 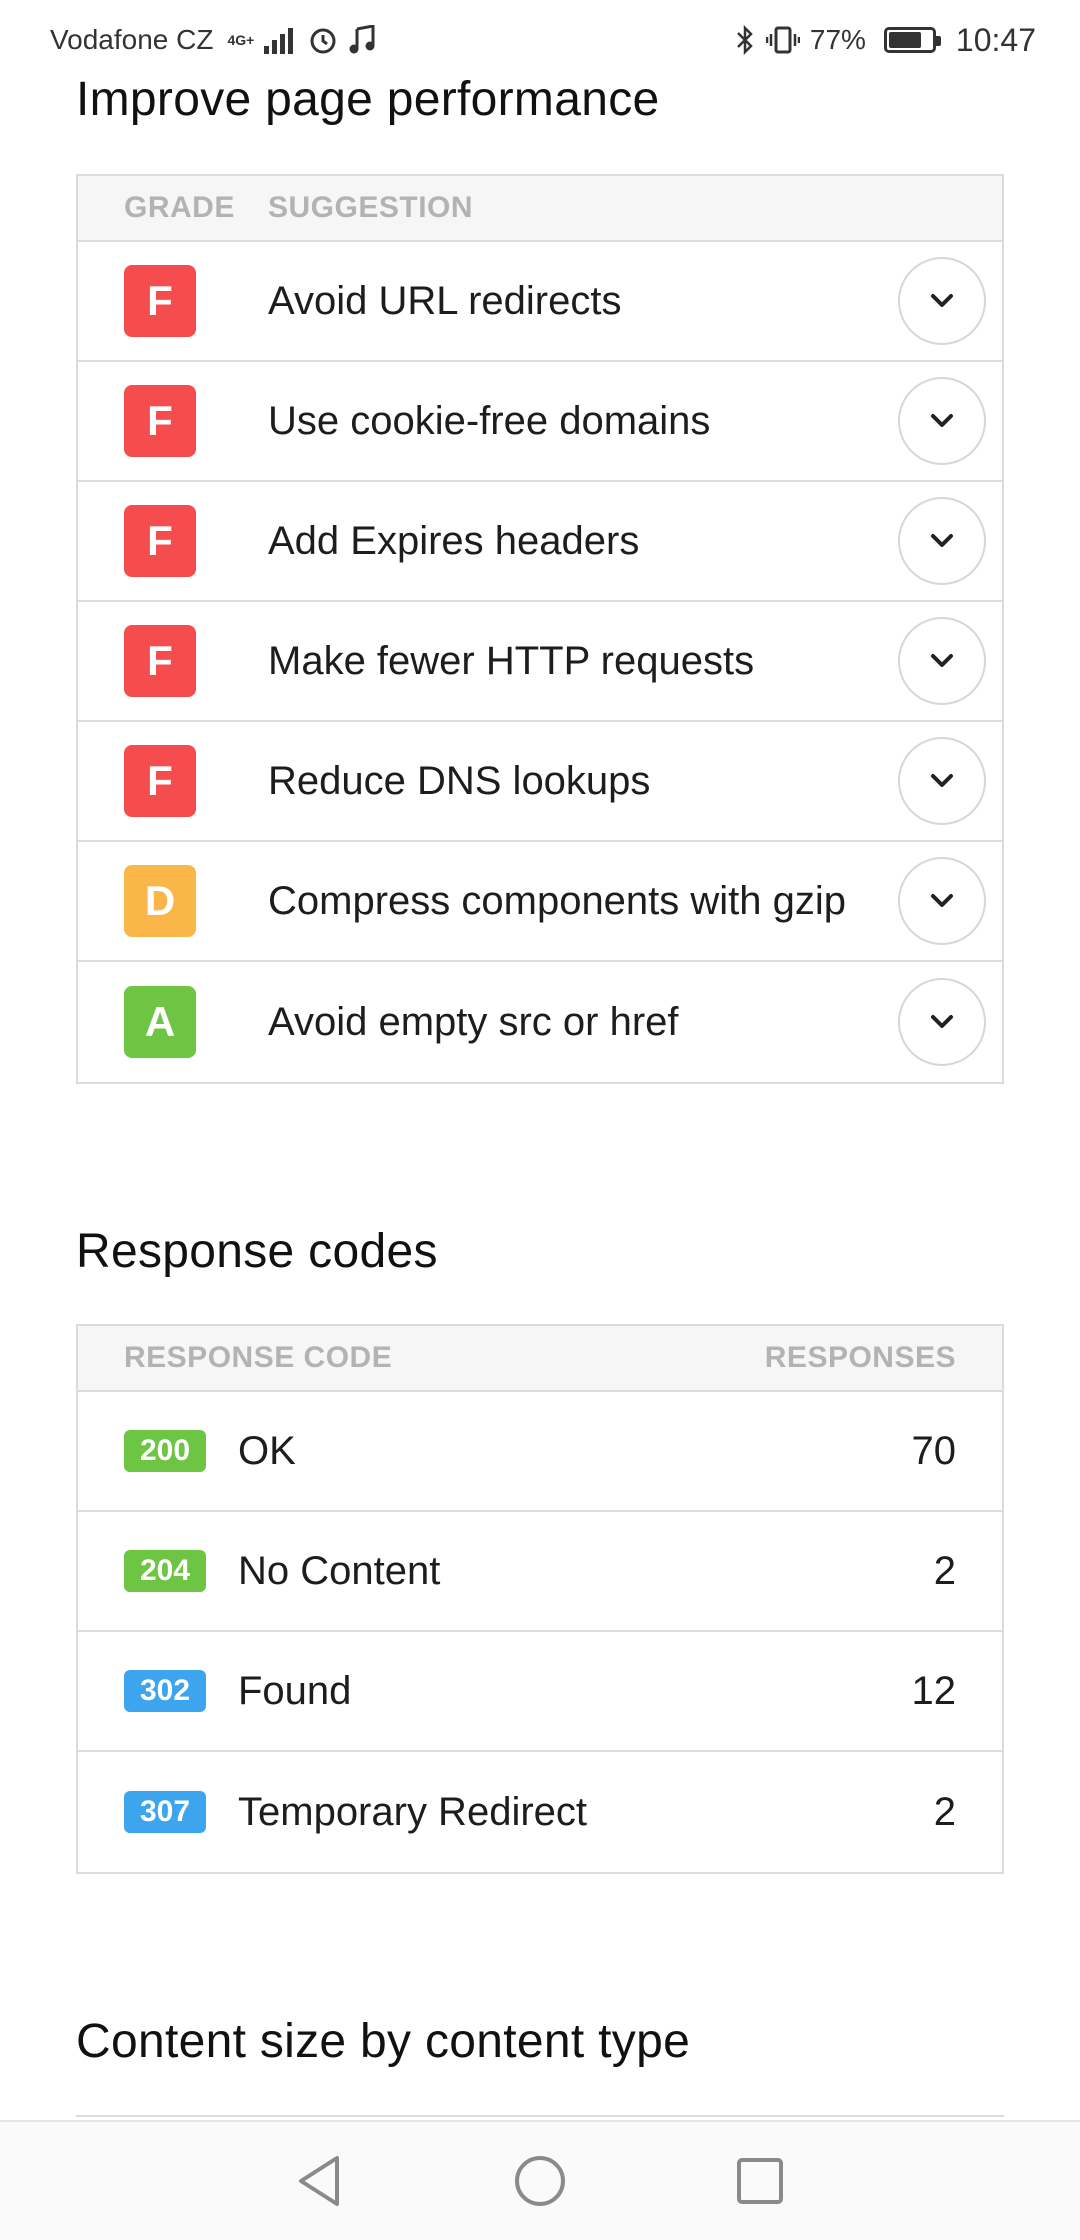 What do you see at coordinates (782, 40) in the screenshot?
I see `vibrate-icon` at bounding box center [782, 40].